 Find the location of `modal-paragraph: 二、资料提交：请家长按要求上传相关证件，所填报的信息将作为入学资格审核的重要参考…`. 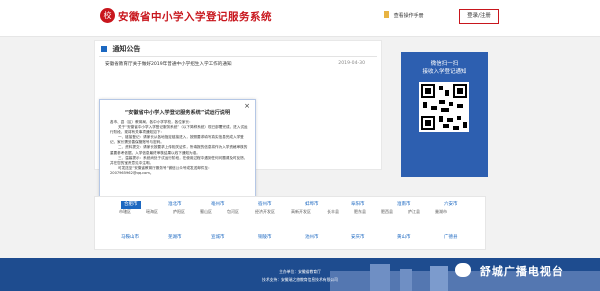

modal-paragraph: 二、资料提交：请家长按要求上传相关证件，所填报的信息将作为入学资格审核的重要参考… is located at coordinates (179, 150).